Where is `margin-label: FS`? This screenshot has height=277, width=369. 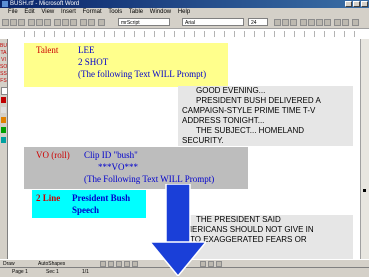
margin-label: FS is located at coordinates (3, 81).